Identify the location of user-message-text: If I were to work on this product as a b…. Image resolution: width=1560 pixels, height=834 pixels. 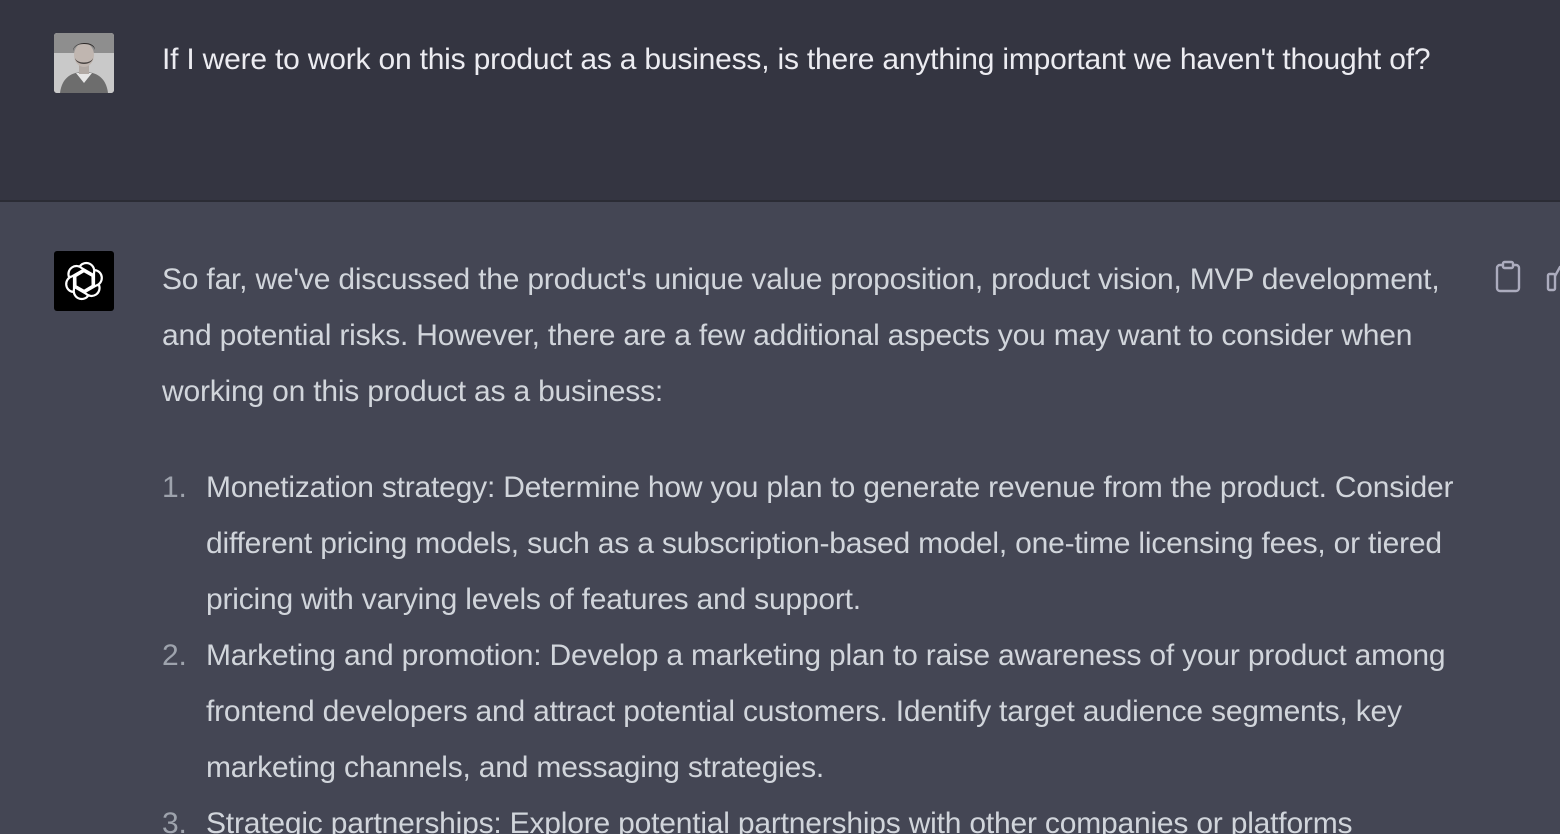
(796, 59).